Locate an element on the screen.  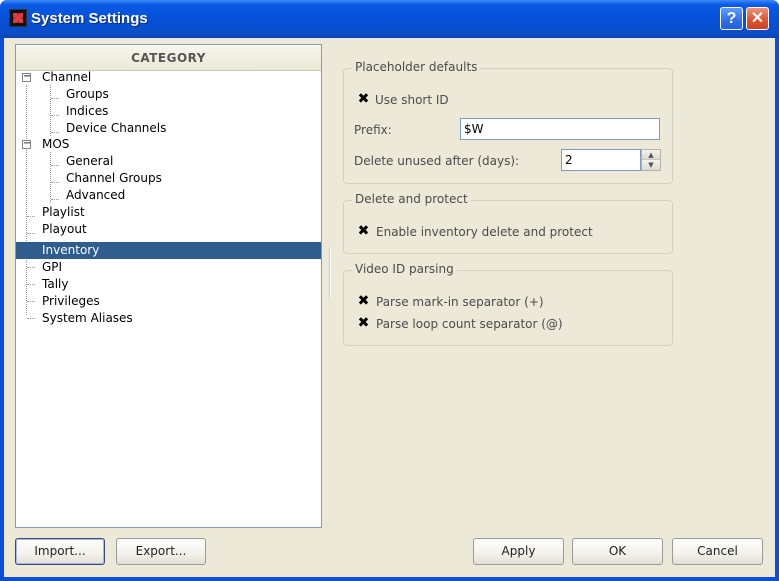
tree-item-system-aliases: System Aliases is located at coordinates (87, 318).